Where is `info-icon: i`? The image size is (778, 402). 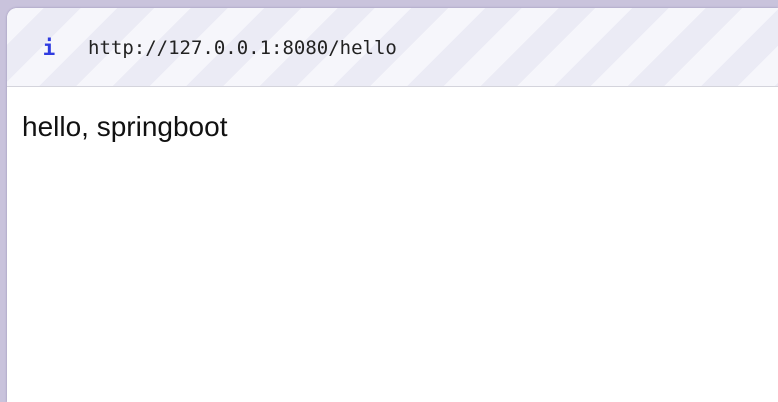 info-icon: i is located at coordinates (49, 48).